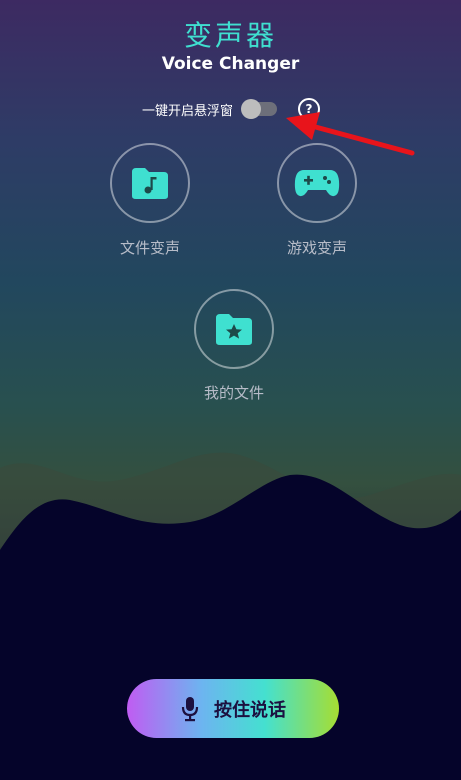 Image resolution: width=461 pixels, height=780 pixels. I want to click on push-to-talk-button: 按住说话, so click(233, 708).